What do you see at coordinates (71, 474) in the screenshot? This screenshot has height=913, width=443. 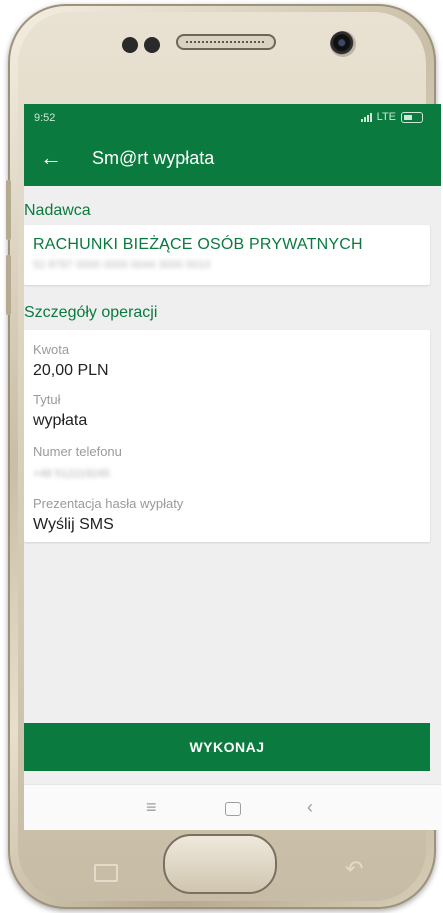 I see `phone-number-value: +48 512219245` at bounding box center [71, 474].